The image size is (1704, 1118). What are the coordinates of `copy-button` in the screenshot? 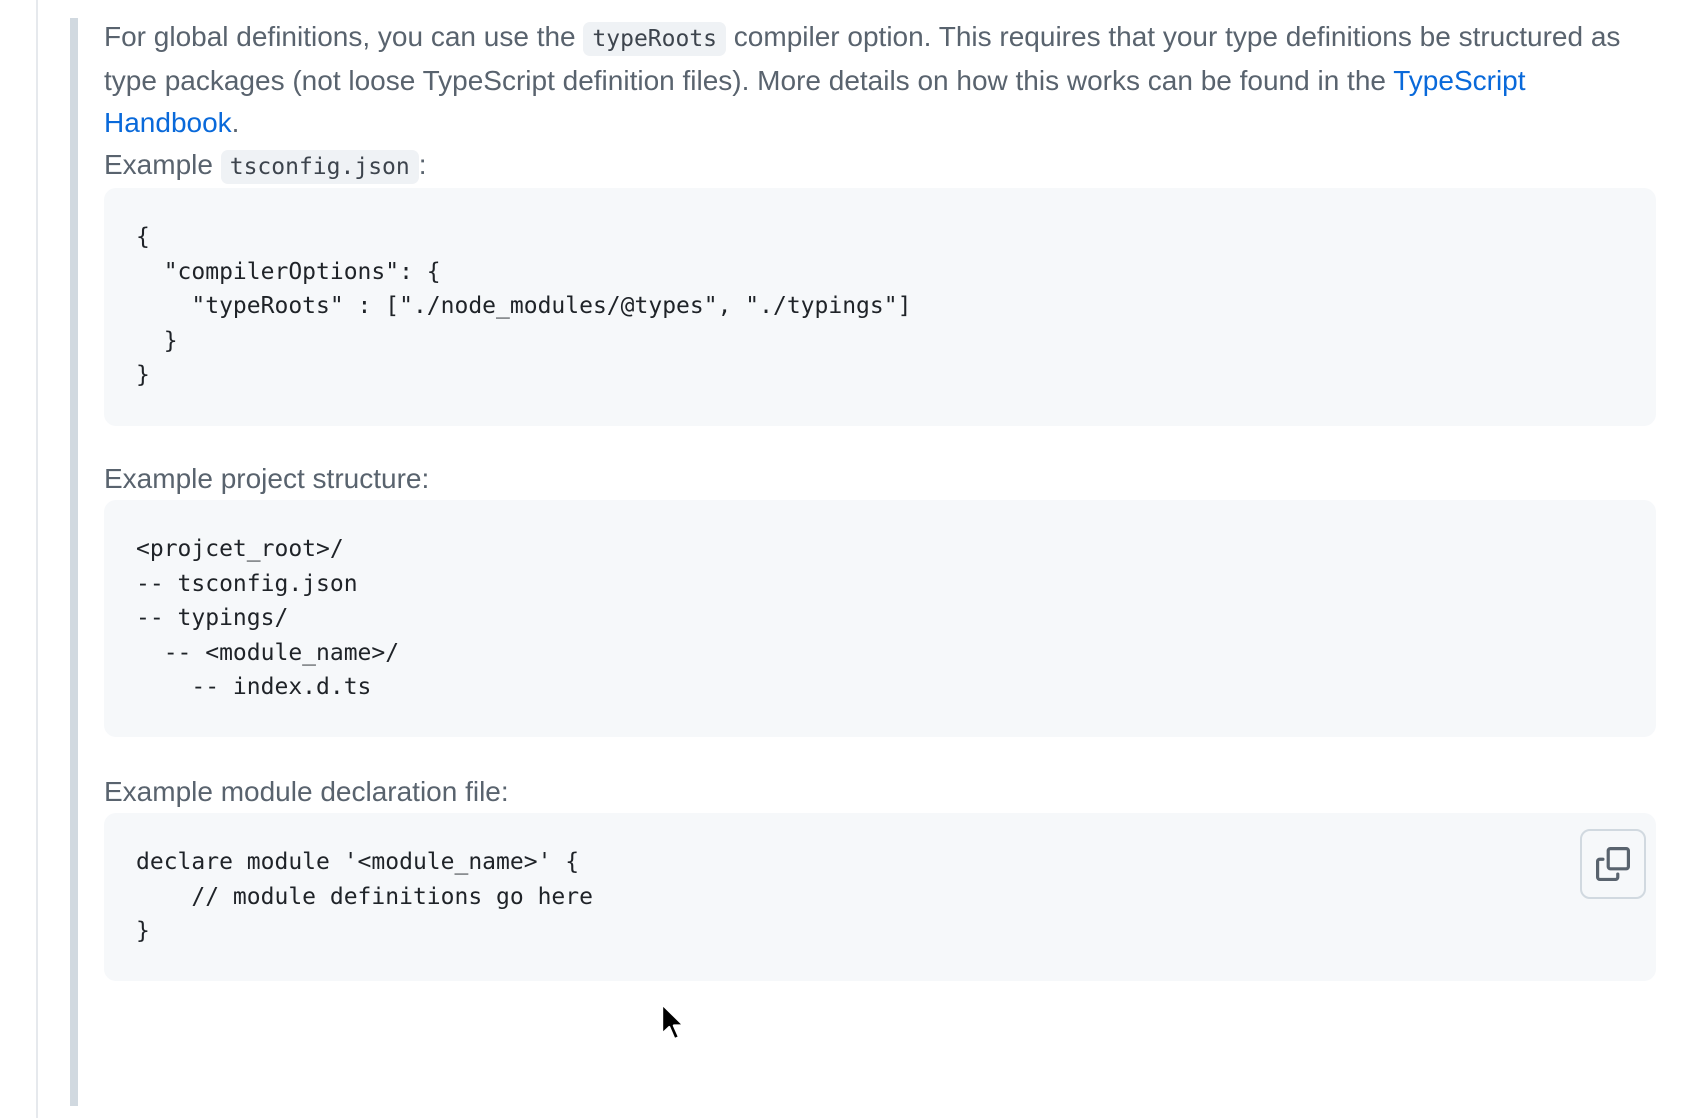 It's located at (1613, 864).